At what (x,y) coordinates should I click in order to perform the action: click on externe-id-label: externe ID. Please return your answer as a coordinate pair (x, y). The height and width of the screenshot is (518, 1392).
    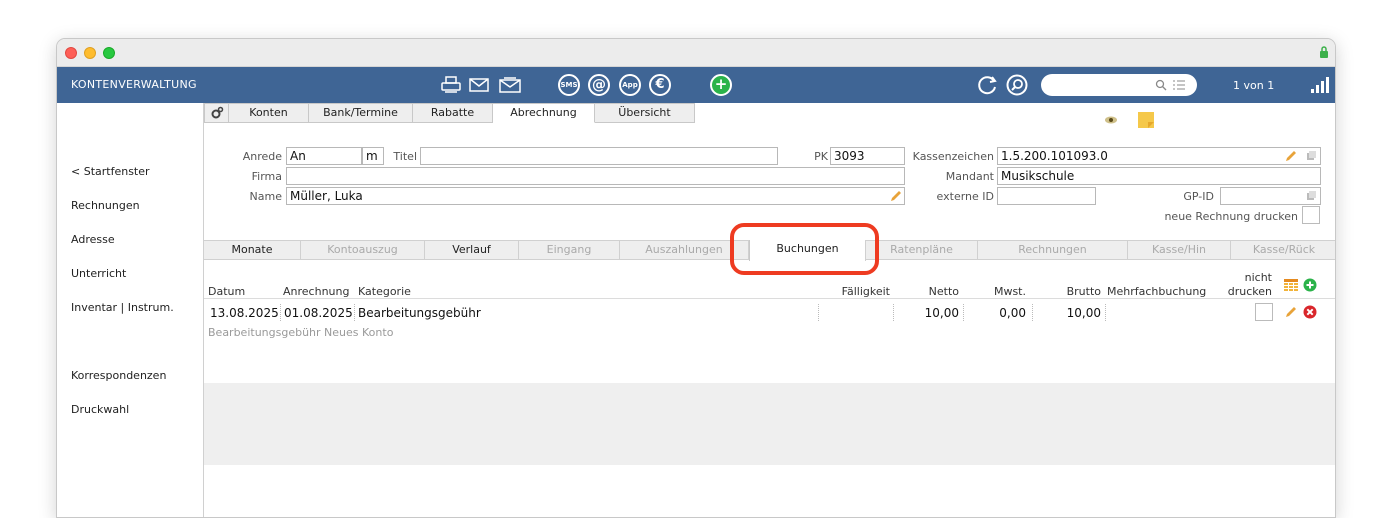
    Looking at the image, I should click on (965, 196).